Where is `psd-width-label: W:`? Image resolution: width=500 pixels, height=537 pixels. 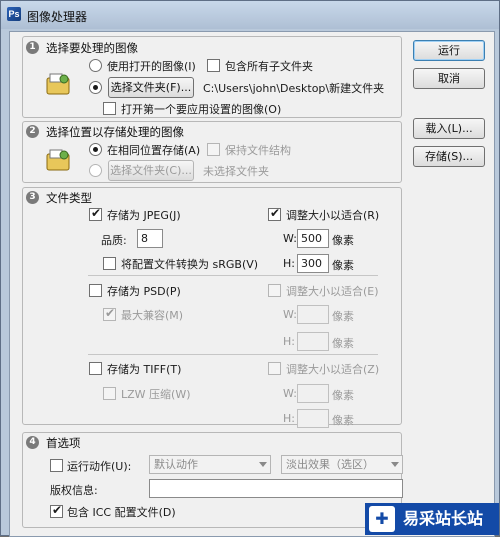 psd-width-label: W: is located at coordinates (290, 314).